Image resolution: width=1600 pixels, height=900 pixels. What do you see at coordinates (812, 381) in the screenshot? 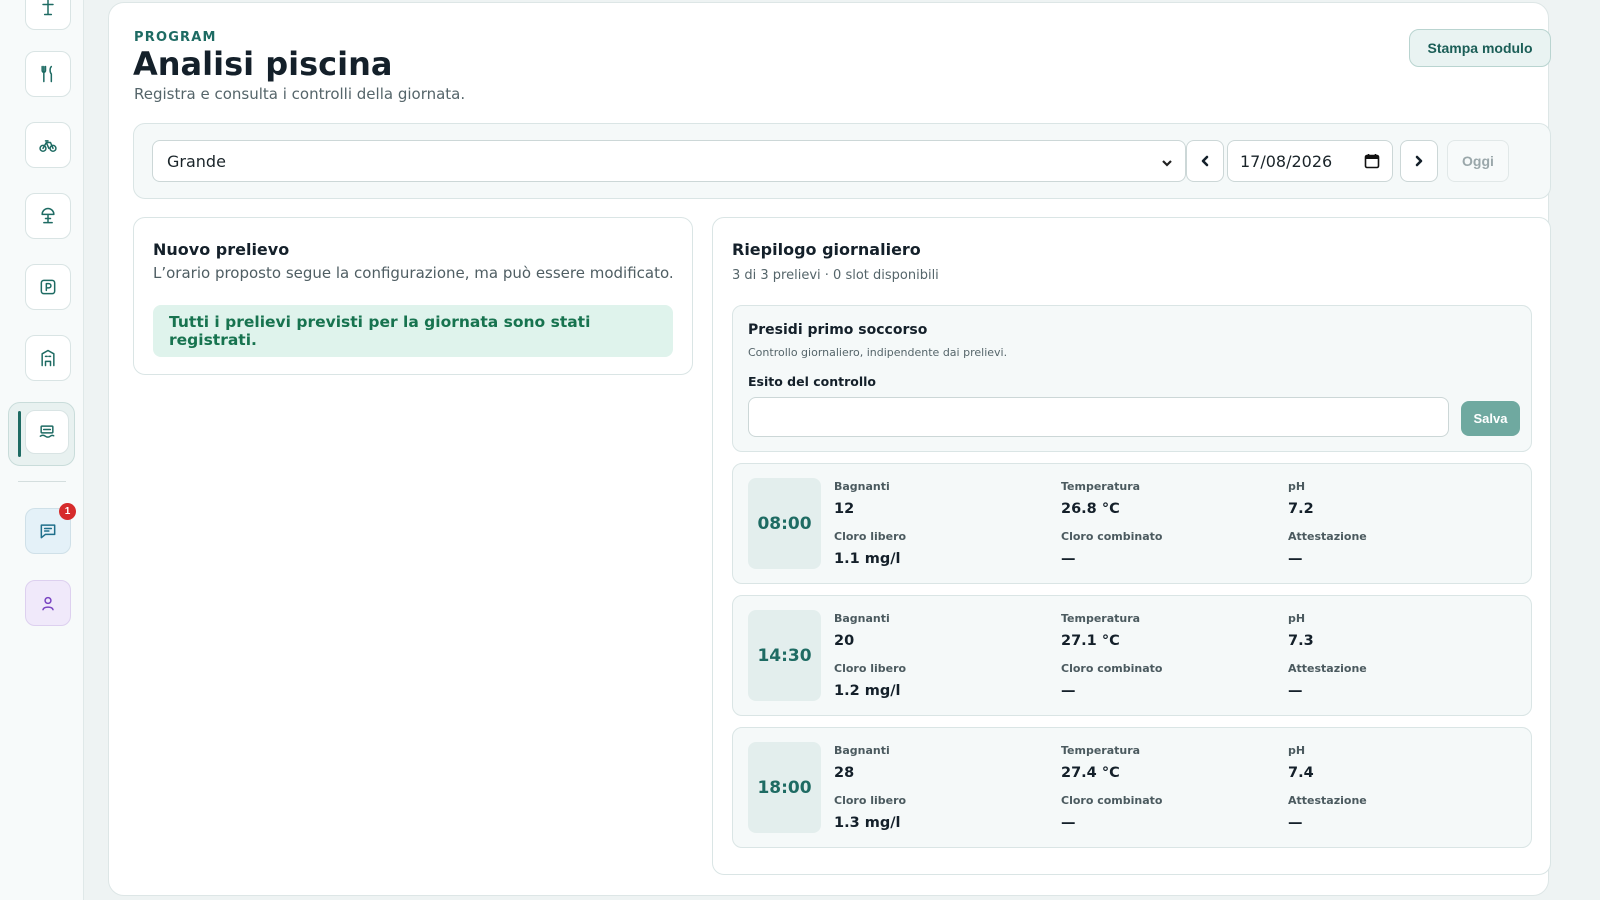
I see `check-result-label: Esito del controllo` at bounding box center [812, 381].